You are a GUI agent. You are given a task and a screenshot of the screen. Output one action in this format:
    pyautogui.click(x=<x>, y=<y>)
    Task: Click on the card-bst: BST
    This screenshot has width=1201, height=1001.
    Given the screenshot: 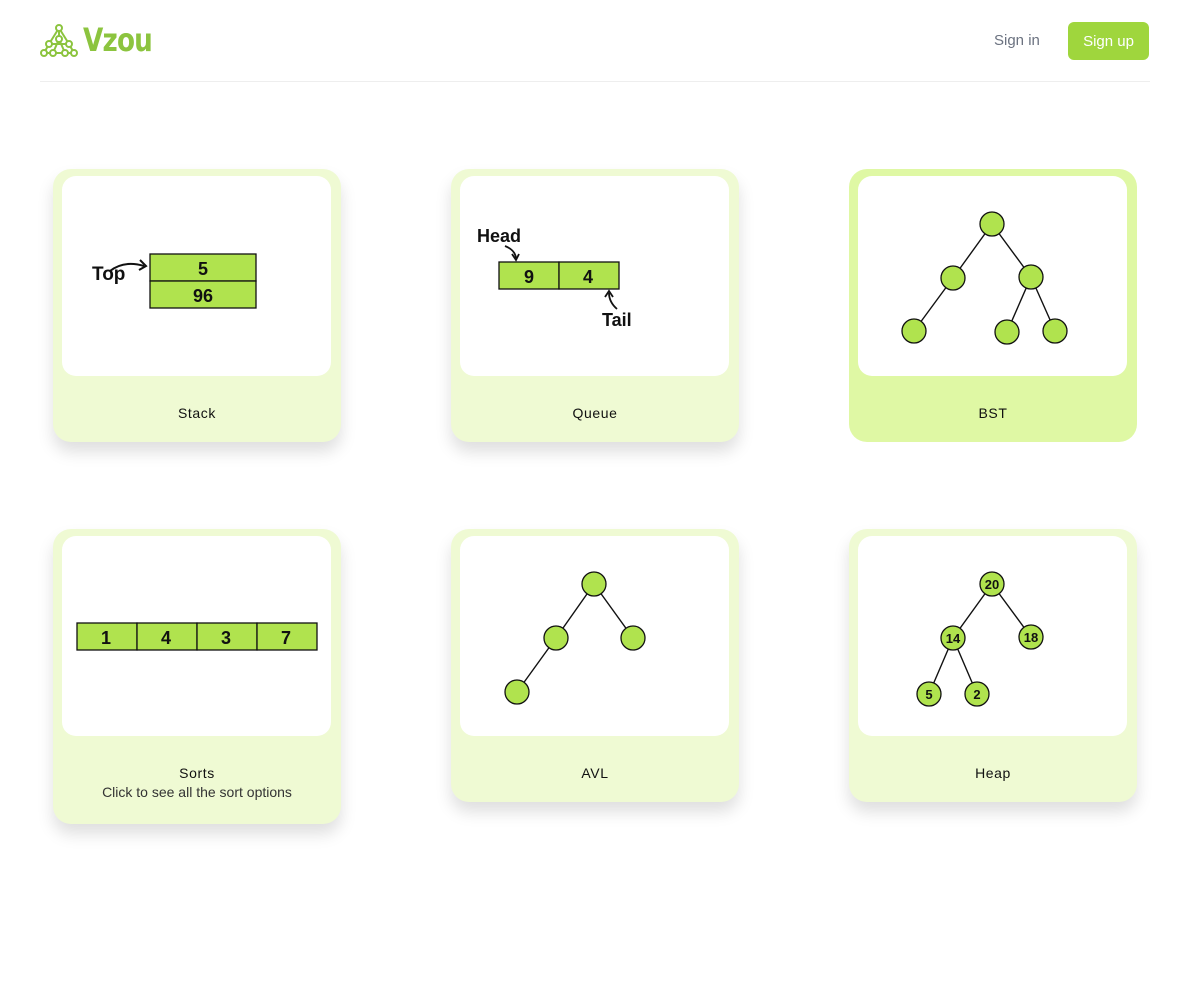 What is the action you would take?
    pyautogui.click(x=993, y=305)
    